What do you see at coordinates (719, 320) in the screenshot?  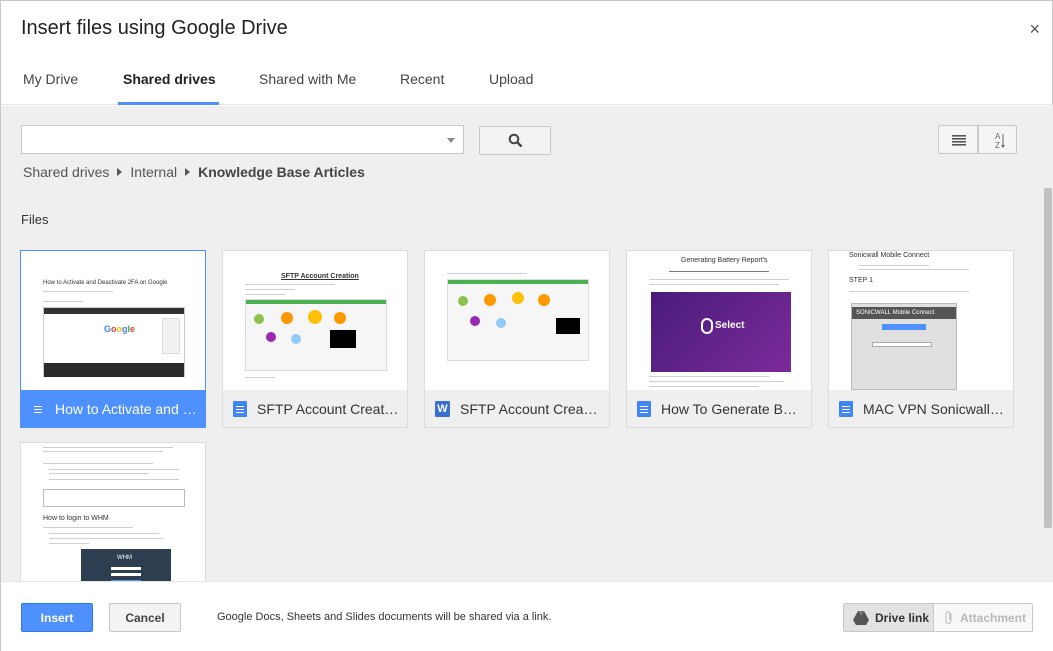 I see `file-thumbnail: Generating Battery Report's Select` at bounding box center [719, 320].